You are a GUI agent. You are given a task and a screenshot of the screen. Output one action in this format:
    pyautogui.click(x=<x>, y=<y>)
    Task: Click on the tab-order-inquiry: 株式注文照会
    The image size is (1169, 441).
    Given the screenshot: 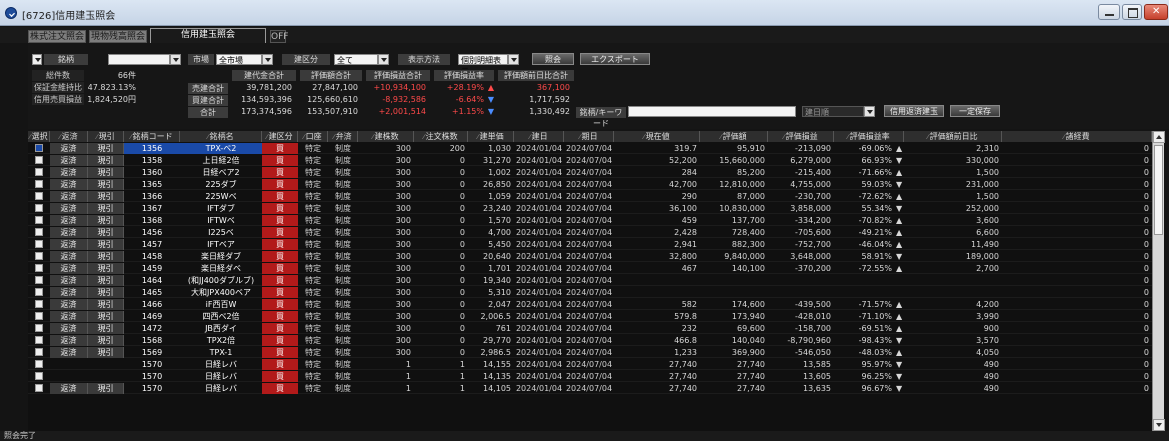 What is the action you would take?
    pyautogui.click(x=57, y=36)
    